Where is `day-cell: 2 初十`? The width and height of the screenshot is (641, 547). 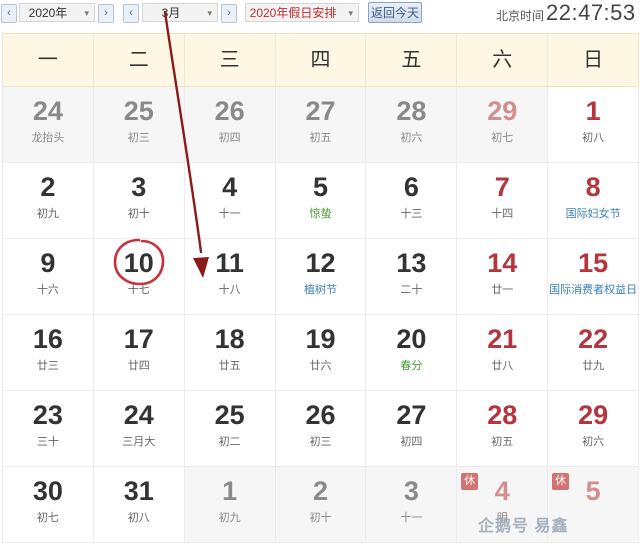
day-cell: 2 初十 is located at coordinates (321, 504).